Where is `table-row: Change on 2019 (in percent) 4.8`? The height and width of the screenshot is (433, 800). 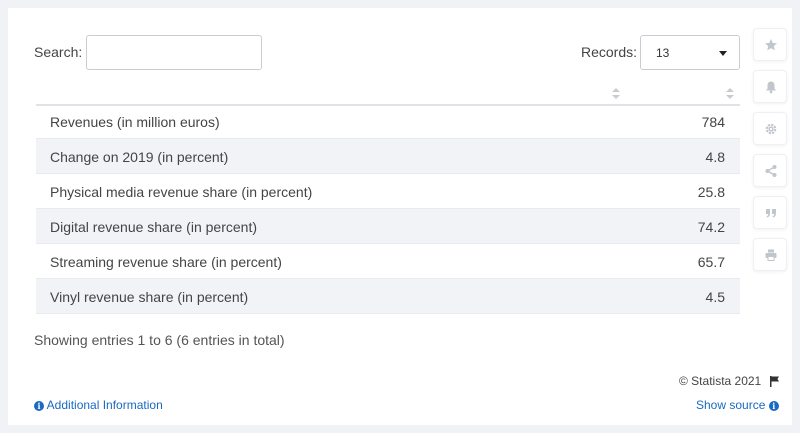 table-row: Change on 2019 (in percent) 4.8 is located at coordinates (388, 156).